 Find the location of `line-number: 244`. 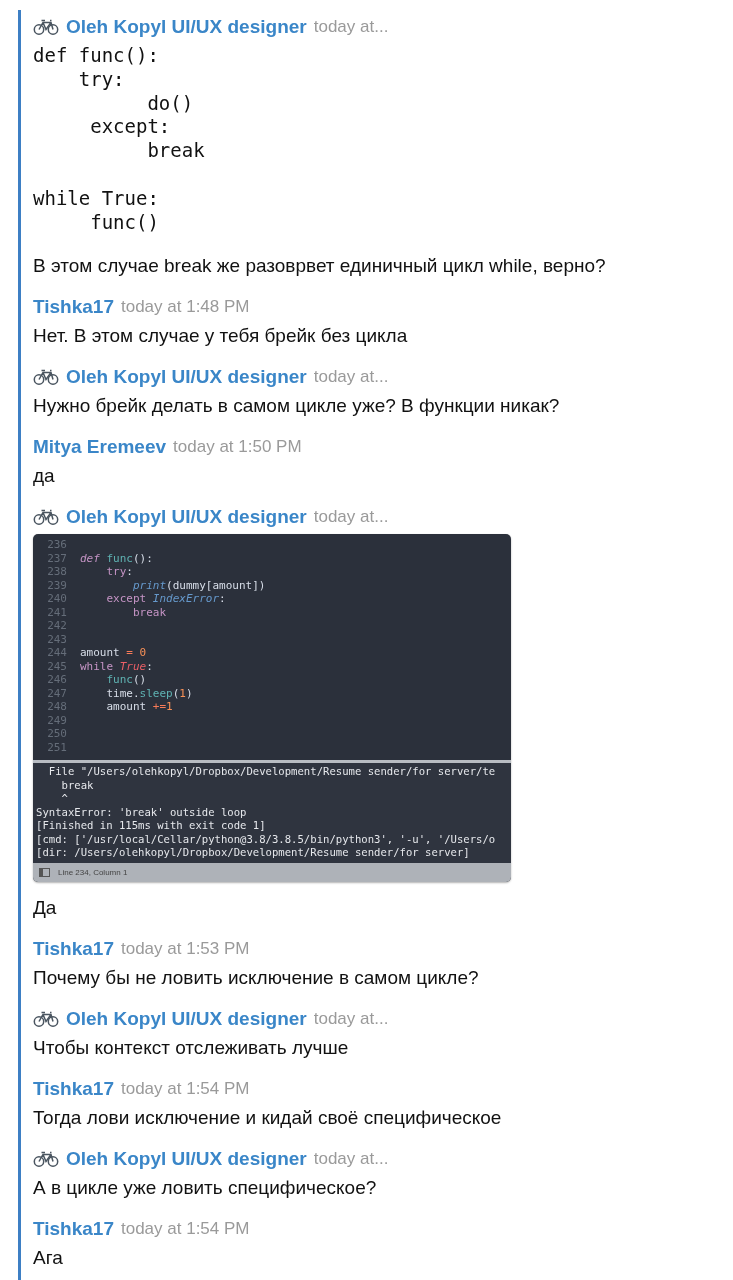

line-number: 244 is located at coordinates (56, 653).